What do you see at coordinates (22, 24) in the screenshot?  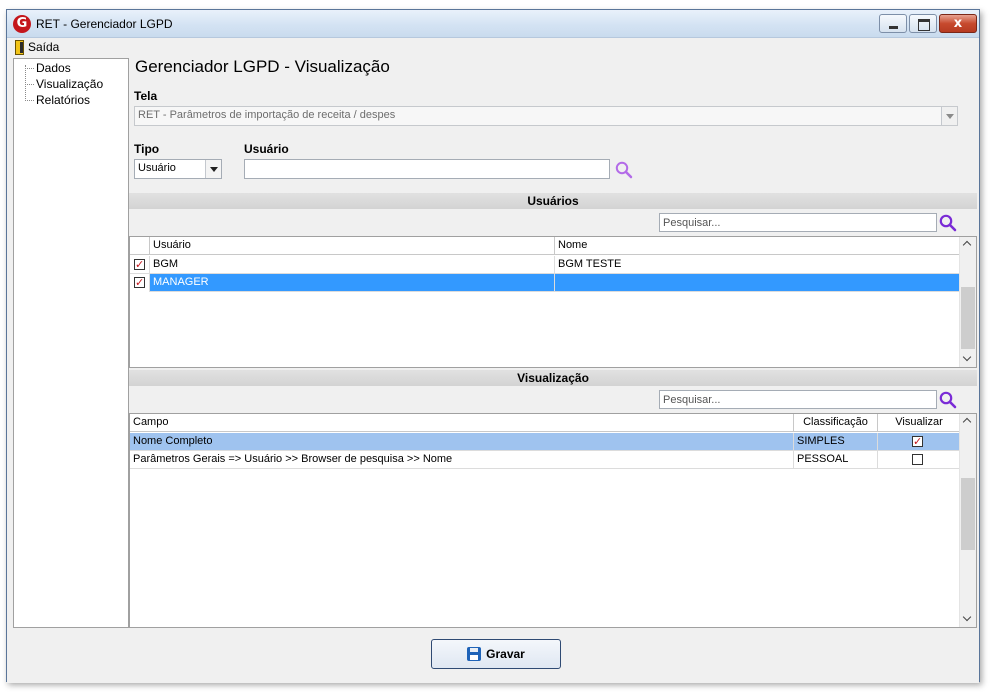 I see `app-logo-icon: G` at bounding box center [22, 24].